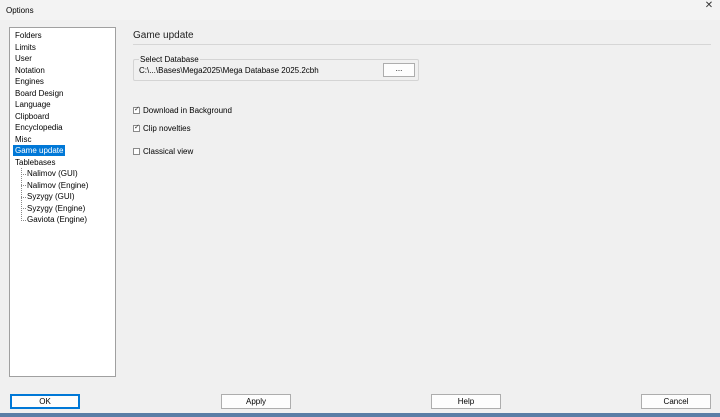 This screenshot has height=417, width=720. Describe the element at coordinates (256, 401) in the screenshot. I see `apply-button: Apply` at that location.